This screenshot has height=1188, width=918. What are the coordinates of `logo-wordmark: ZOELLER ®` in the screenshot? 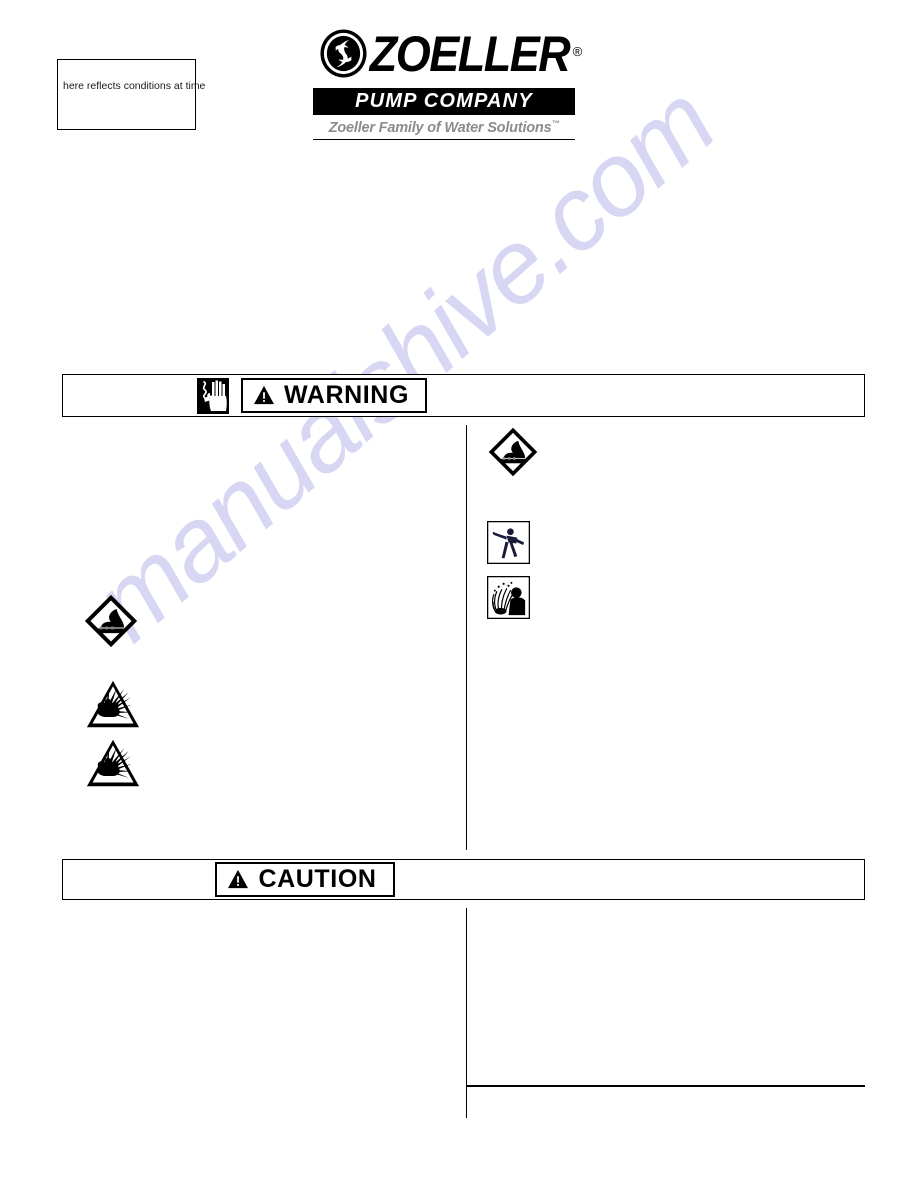 It's located at (476, 54).